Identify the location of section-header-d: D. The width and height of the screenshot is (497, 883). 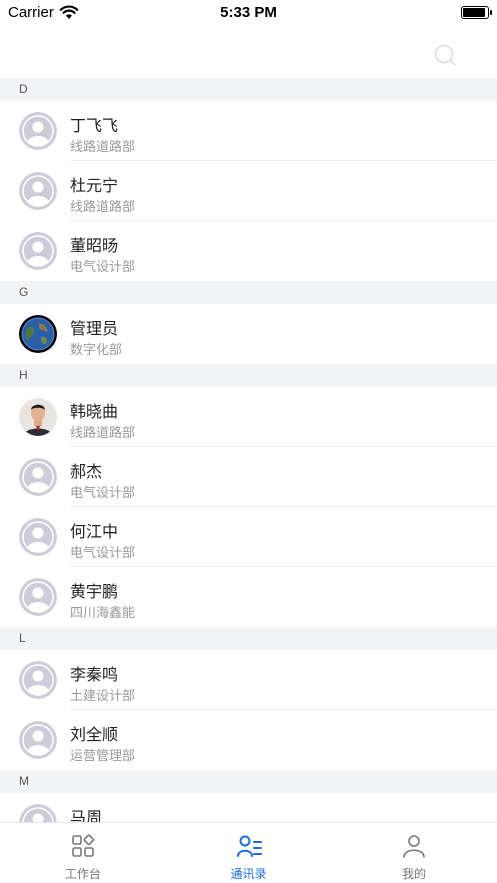
(248, 89).